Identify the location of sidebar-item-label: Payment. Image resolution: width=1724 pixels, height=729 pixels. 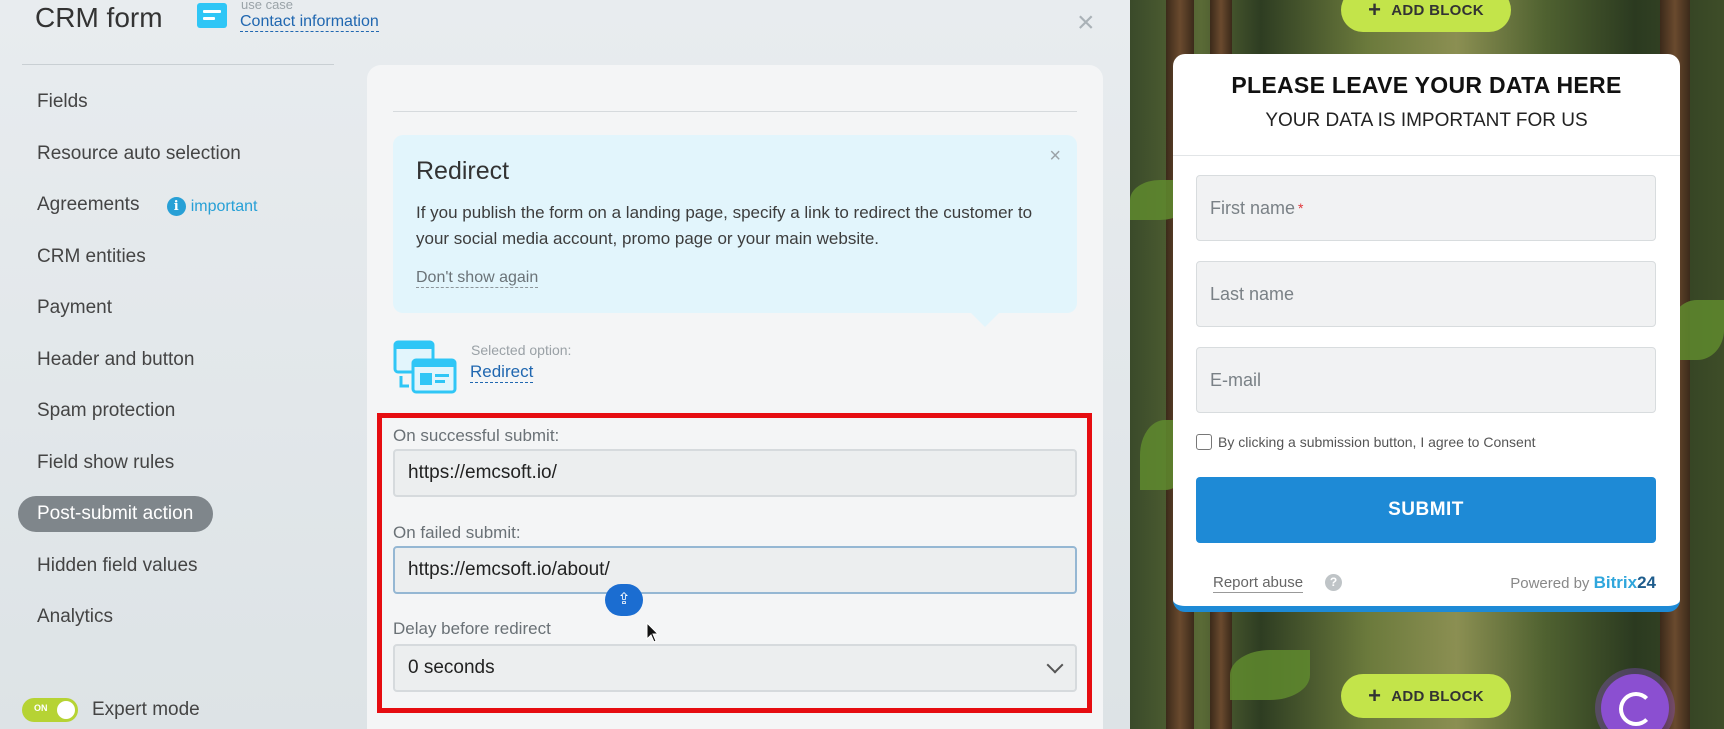
(74, 307).